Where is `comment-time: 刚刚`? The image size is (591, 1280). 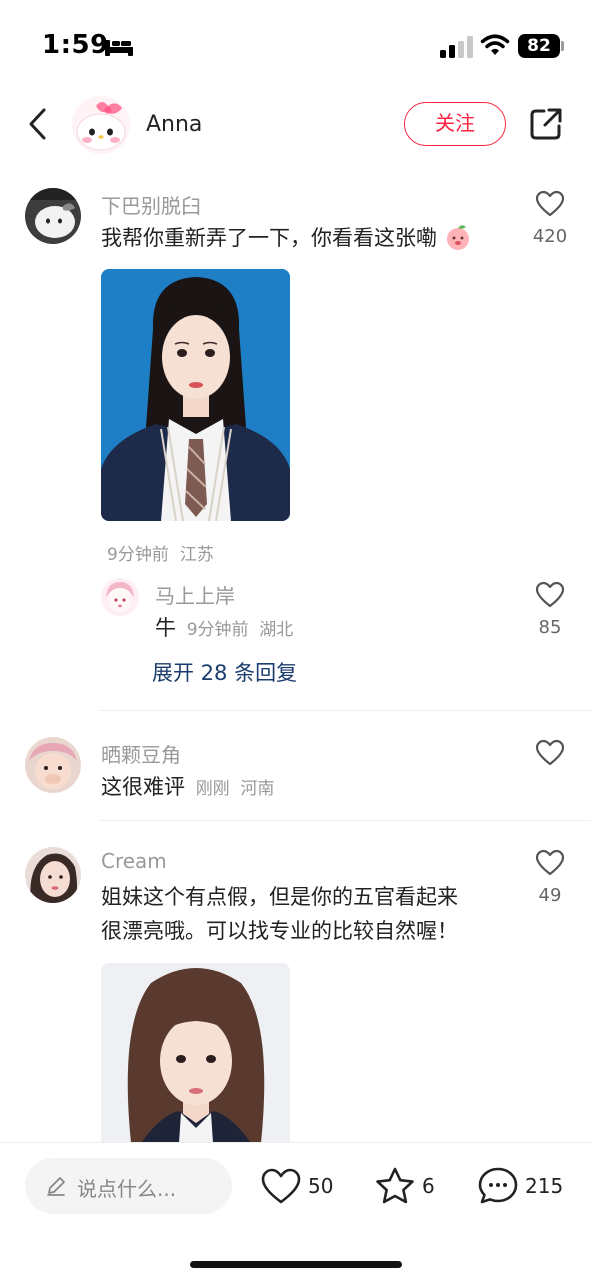 comment-time: 刚刚 is located at coordinates (212, 789).